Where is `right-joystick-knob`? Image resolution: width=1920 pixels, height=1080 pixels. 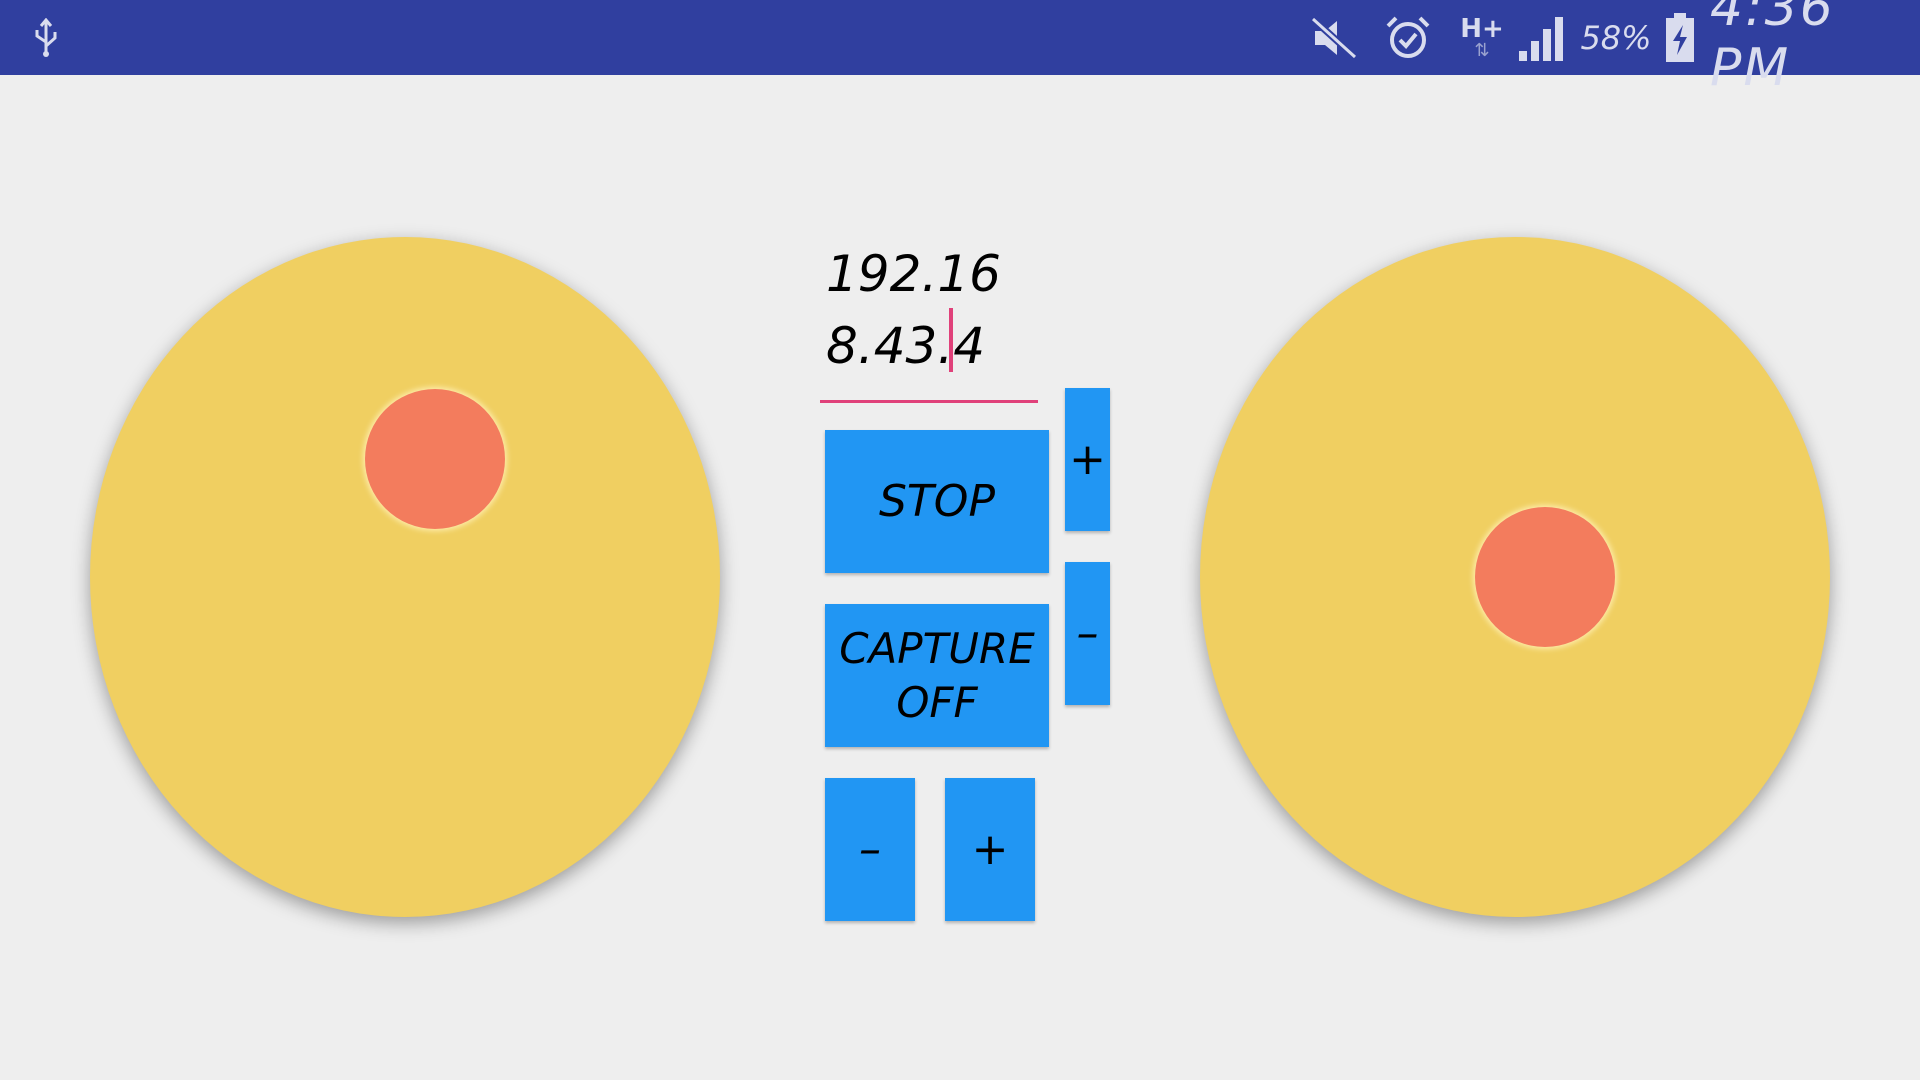
right-joystick-knob is located at coordinates (1545, 577).